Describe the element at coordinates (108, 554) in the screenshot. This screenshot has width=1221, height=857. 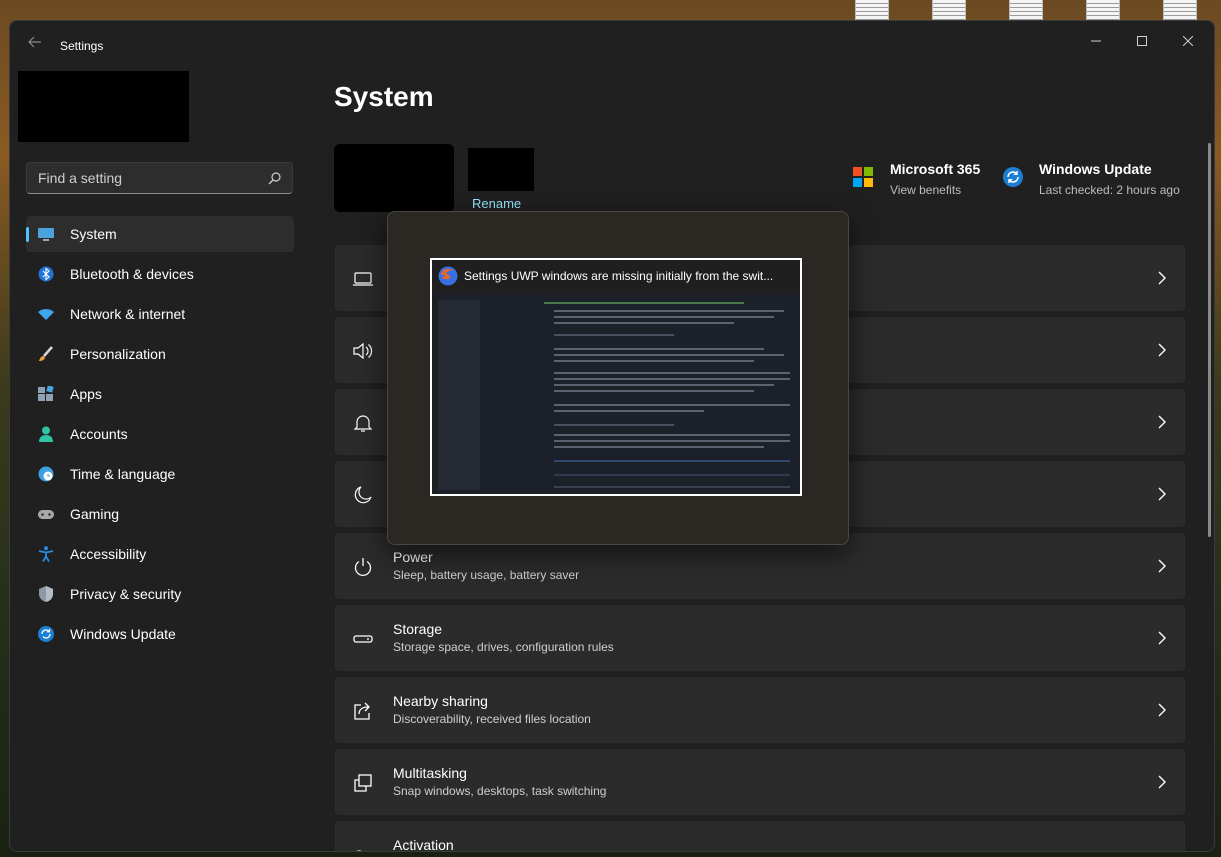
I see `sidebar-item-label: Accessibility` at that location.